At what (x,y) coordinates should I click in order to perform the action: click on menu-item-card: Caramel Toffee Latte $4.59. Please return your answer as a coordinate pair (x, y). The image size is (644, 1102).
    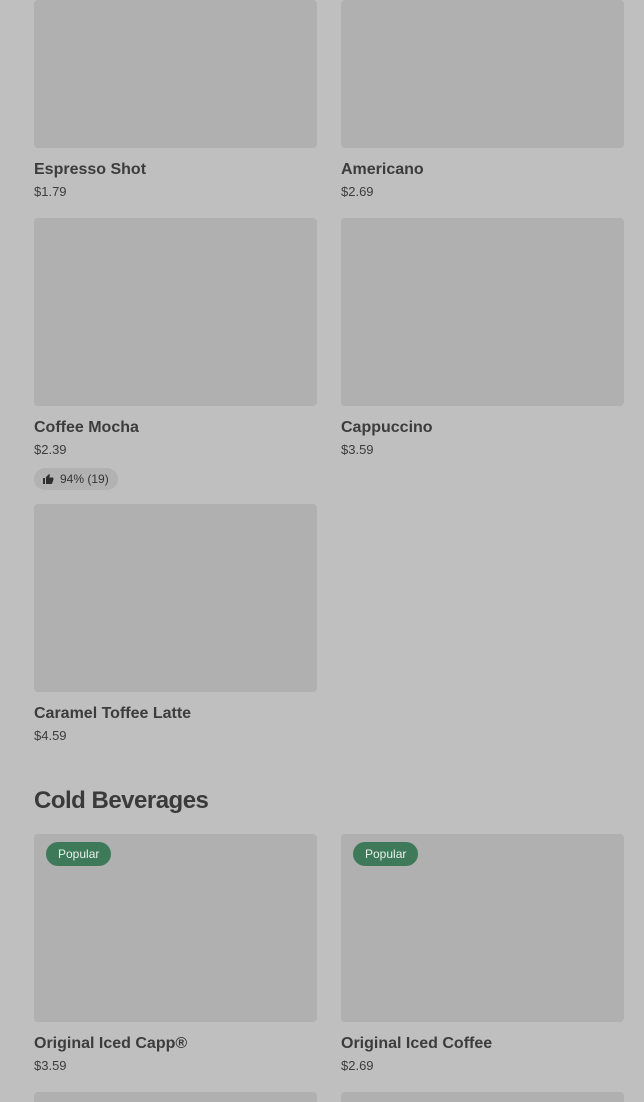
    Looking at the image, I should click on (175, 624).